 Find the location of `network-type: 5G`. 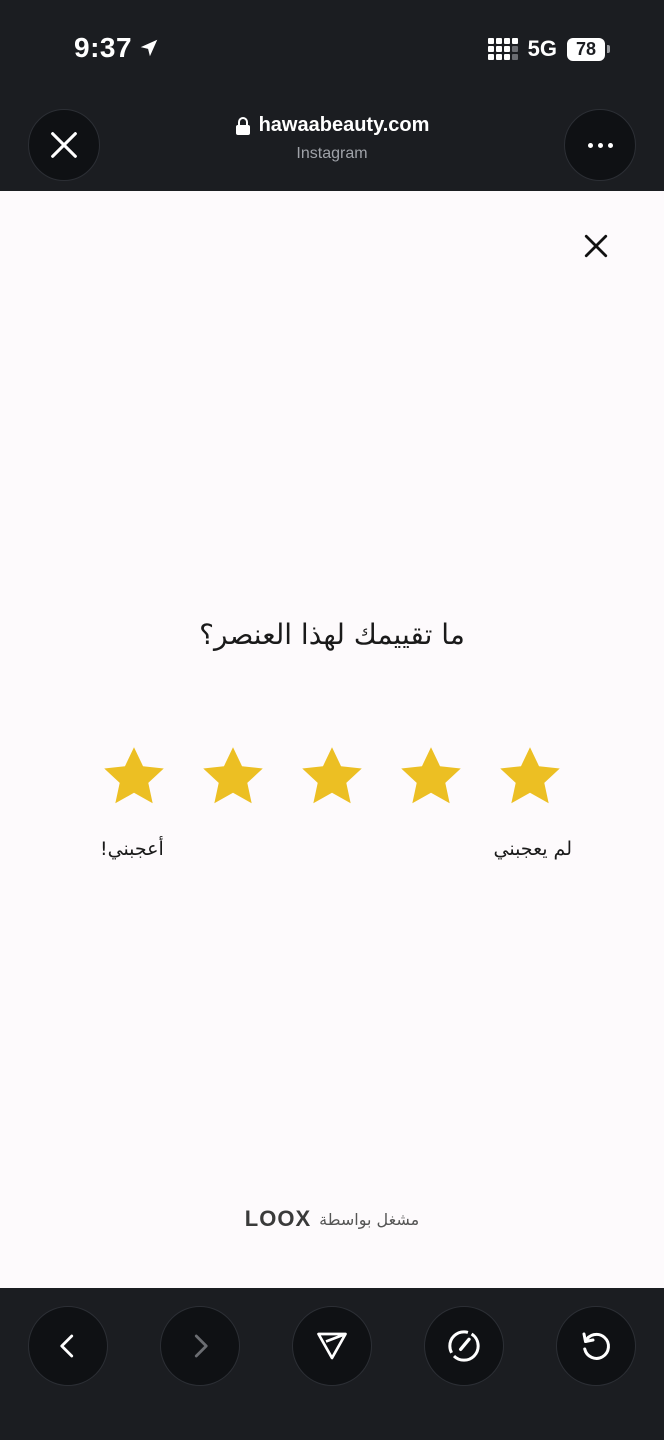

network-type: 5G is located at coordinates (542, 48).